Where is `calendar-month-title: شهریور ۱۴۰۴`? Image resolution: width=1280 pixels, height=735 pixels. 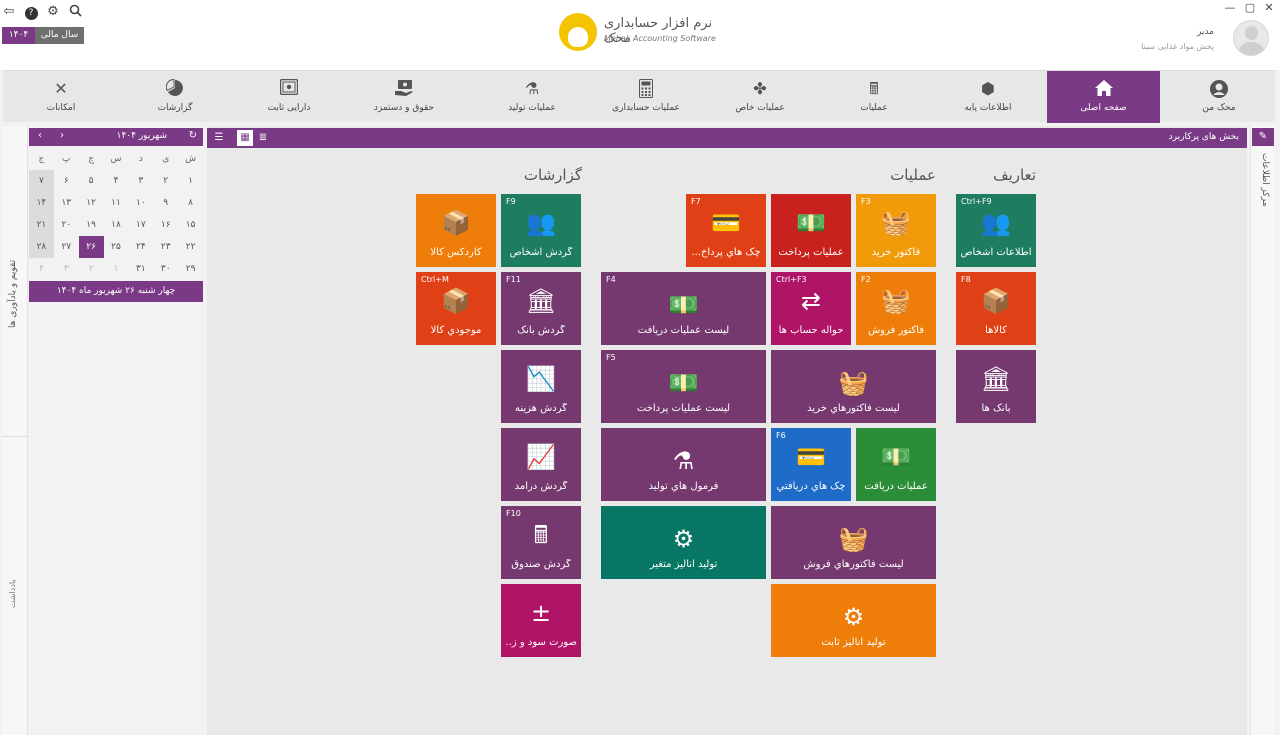 calendar-month-title: شهریور ۱۴۰۴ is located at coordinates (142, 136).